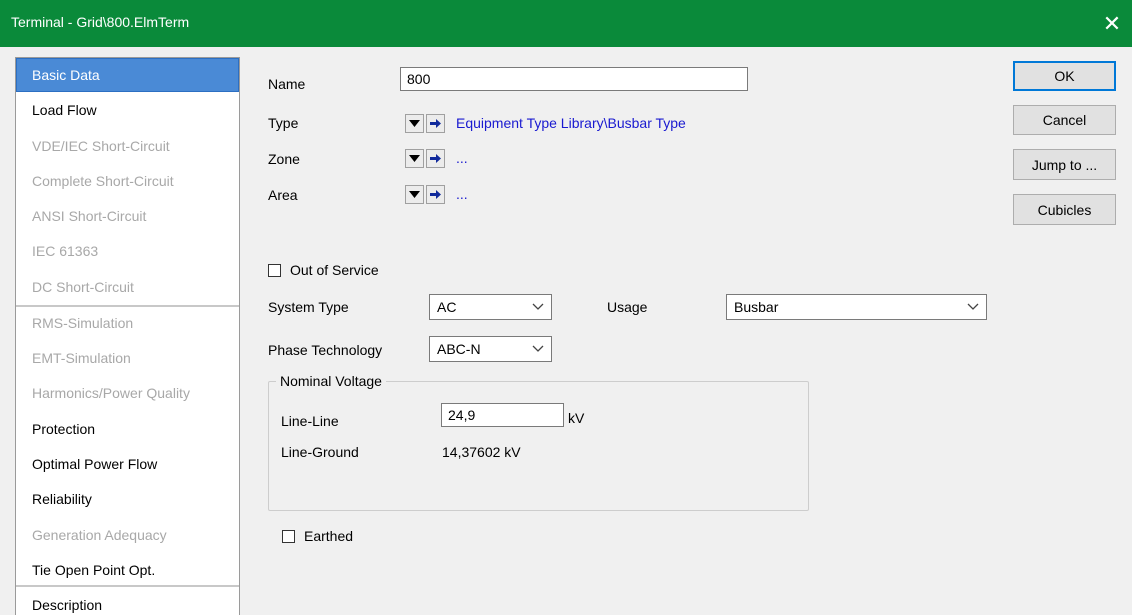  What do you see at coordinates (127, 75) in the screenshot?
I see `sidebar-item-basic-data: Basic Data` at bounding box center [127, 75].